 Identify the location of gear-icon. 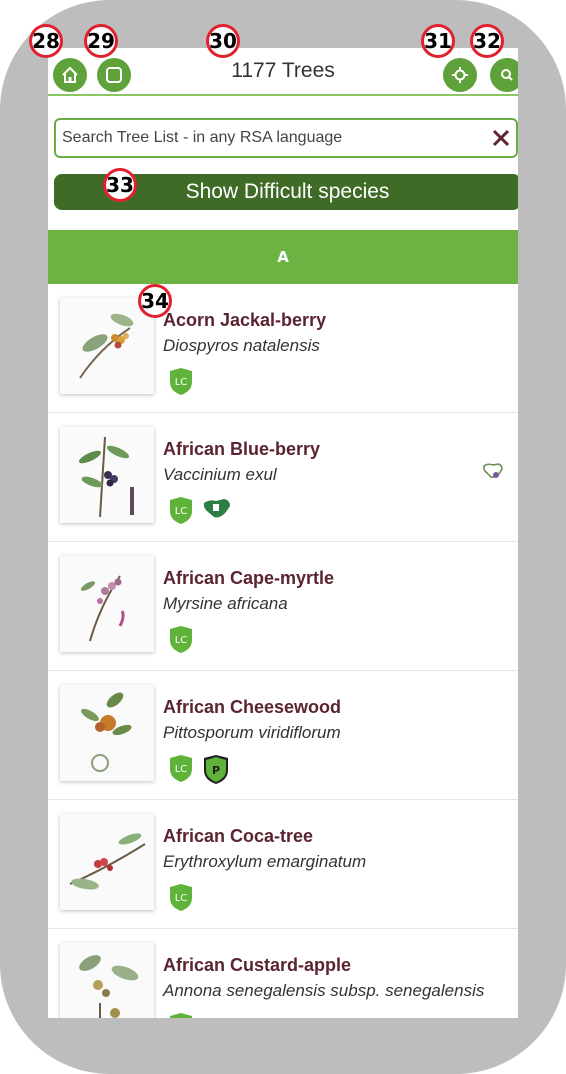
(460, 75).